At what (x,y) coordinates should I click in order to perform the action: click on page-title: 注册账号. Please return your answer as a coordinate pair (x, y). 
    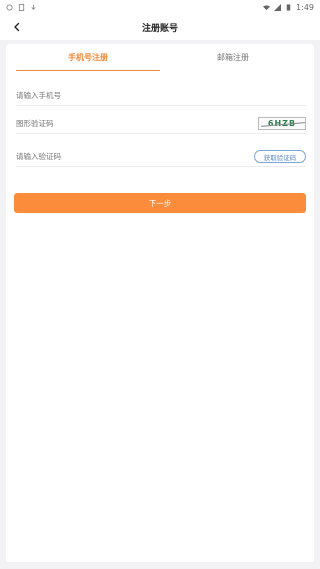
    Looking at the image, I should click on (159, 28).